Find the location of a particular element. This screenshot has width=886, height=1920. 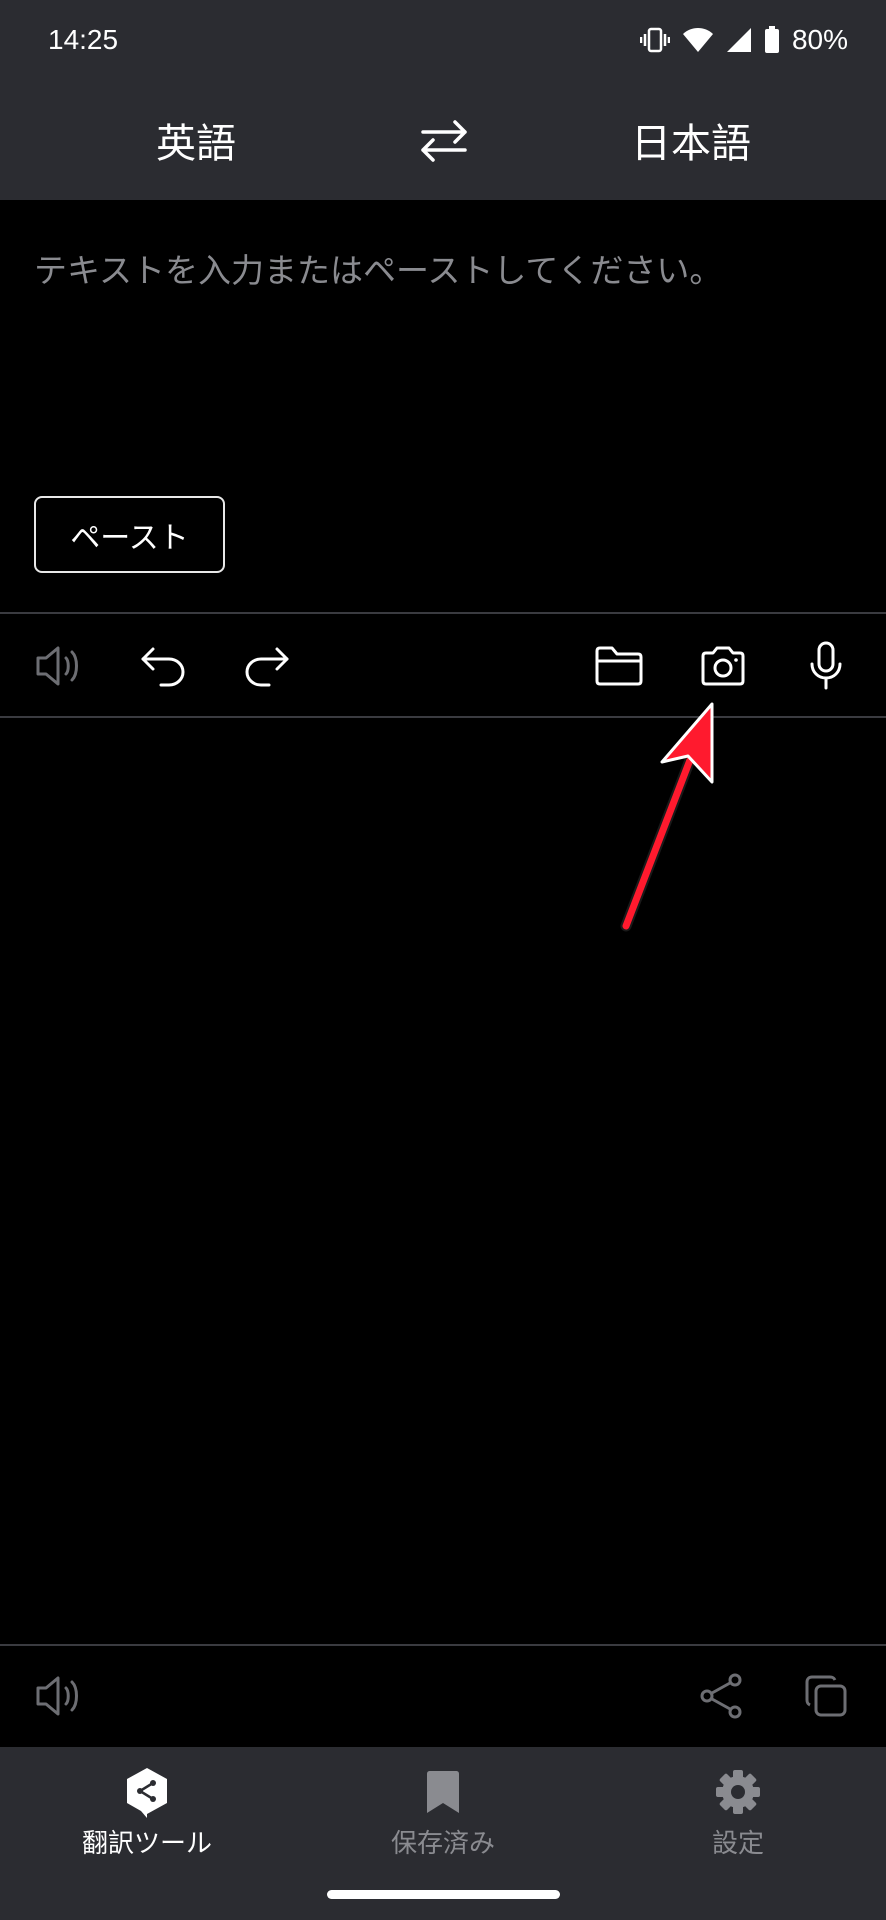

language-bar: 英語 日本語 is located at coordinates (443, 140).